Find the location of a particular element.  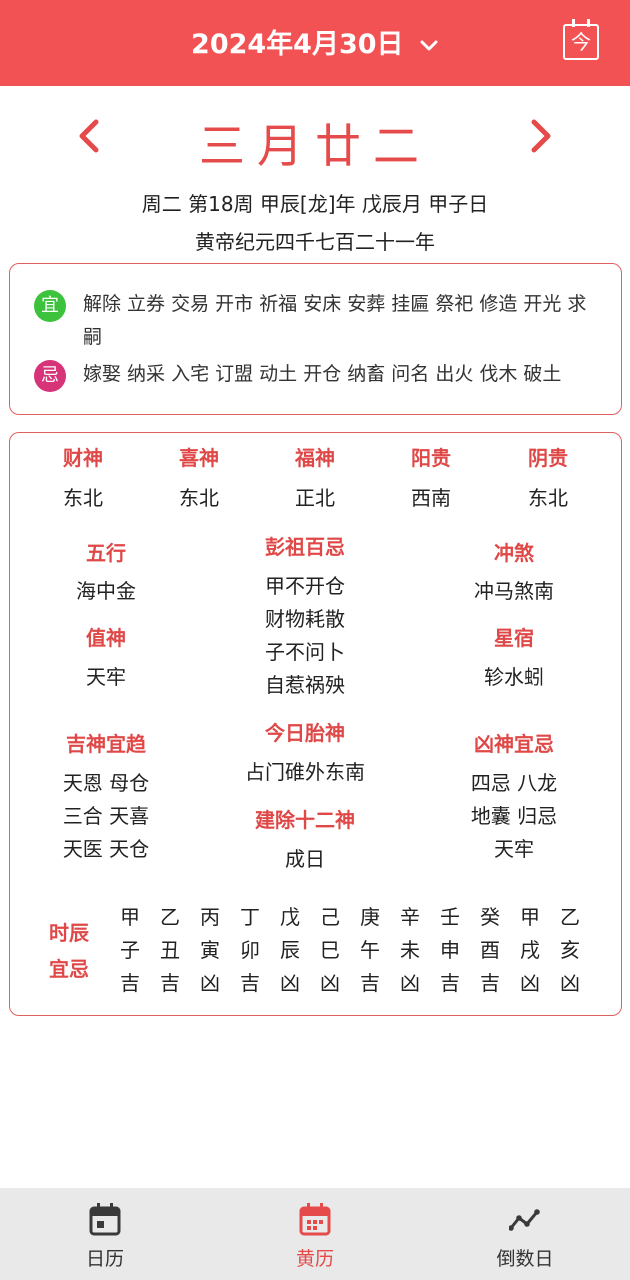

branch-cell: 寅 is located at coordinates (210, 950).